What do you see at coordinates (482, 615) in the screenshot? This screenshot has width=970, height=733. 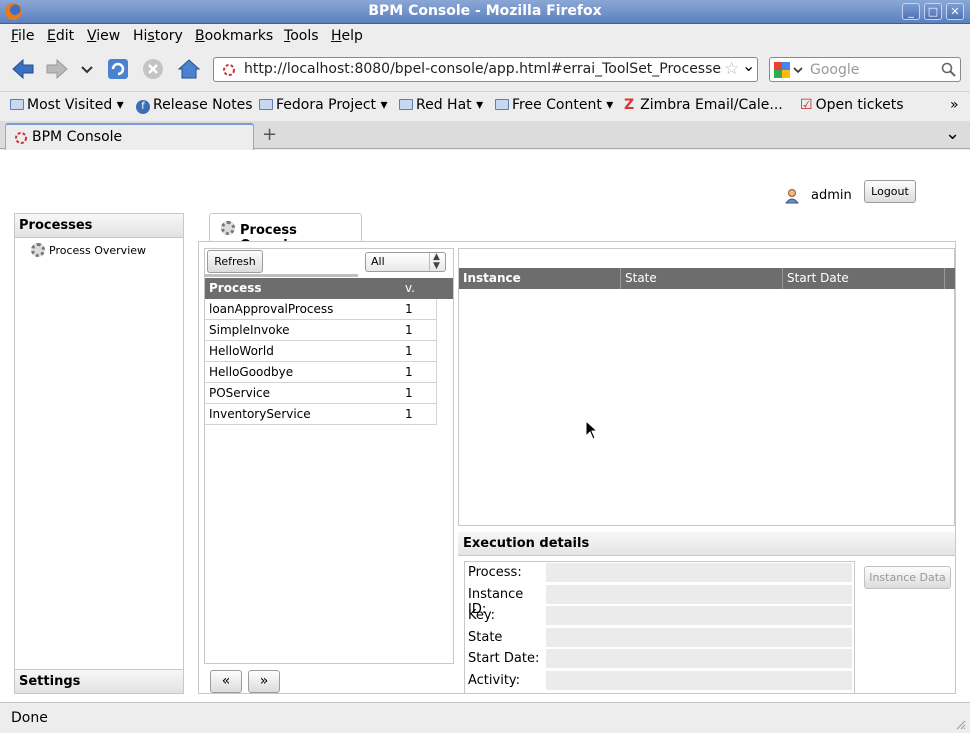 I see `execution-field-label: Key:` at bounding box center [482, 615].